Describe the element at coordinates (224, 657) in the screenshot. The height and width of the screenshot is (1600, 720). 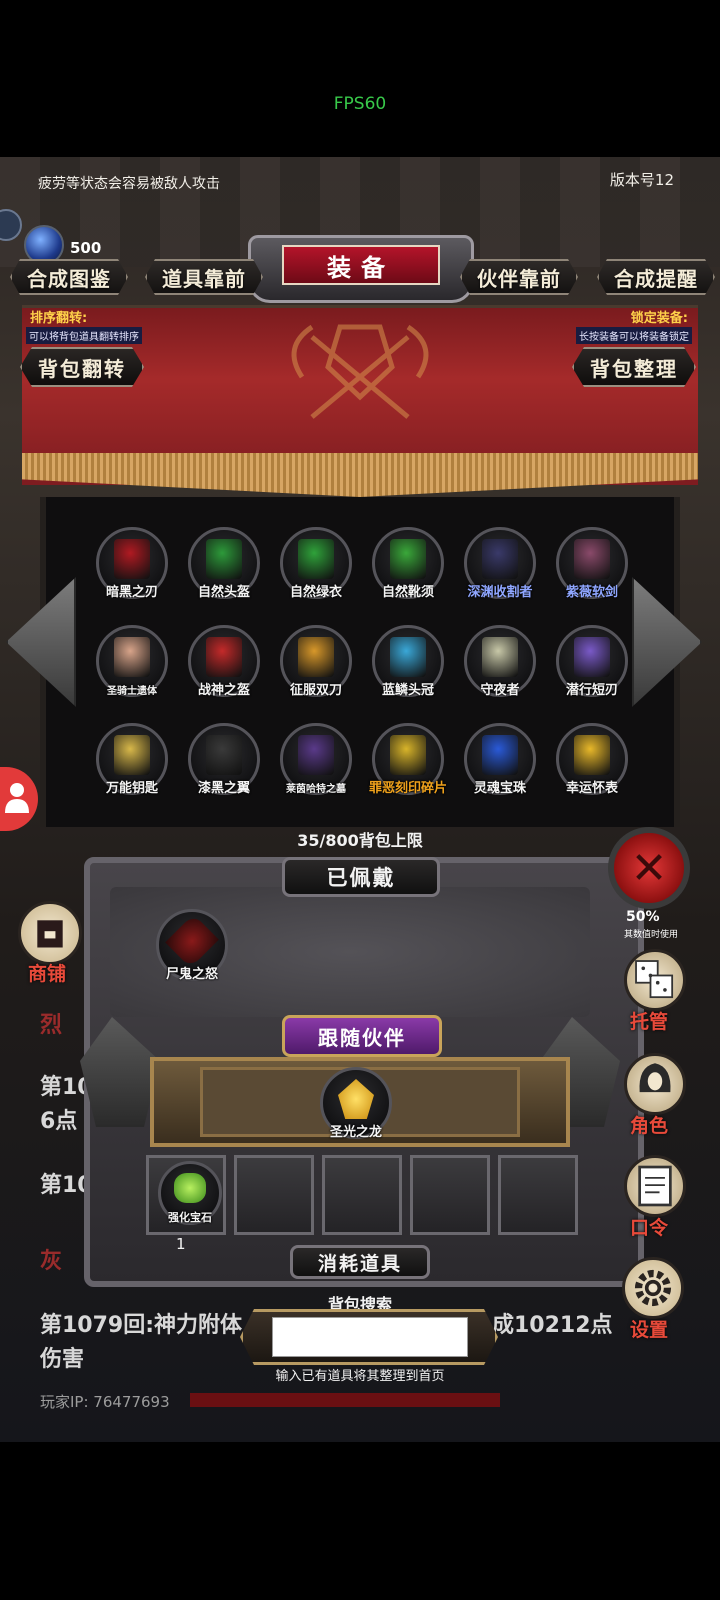
I see `war-god-helmet-icon` at that location.